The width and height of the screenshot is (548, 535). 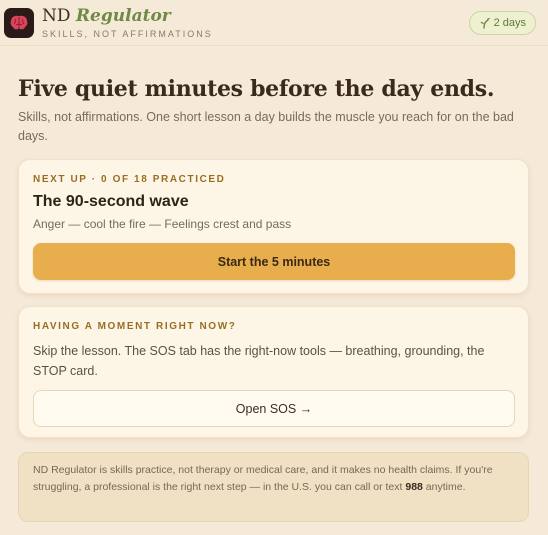 I want to click on disclaimer-end: anytime., so click(x=444, y=486).